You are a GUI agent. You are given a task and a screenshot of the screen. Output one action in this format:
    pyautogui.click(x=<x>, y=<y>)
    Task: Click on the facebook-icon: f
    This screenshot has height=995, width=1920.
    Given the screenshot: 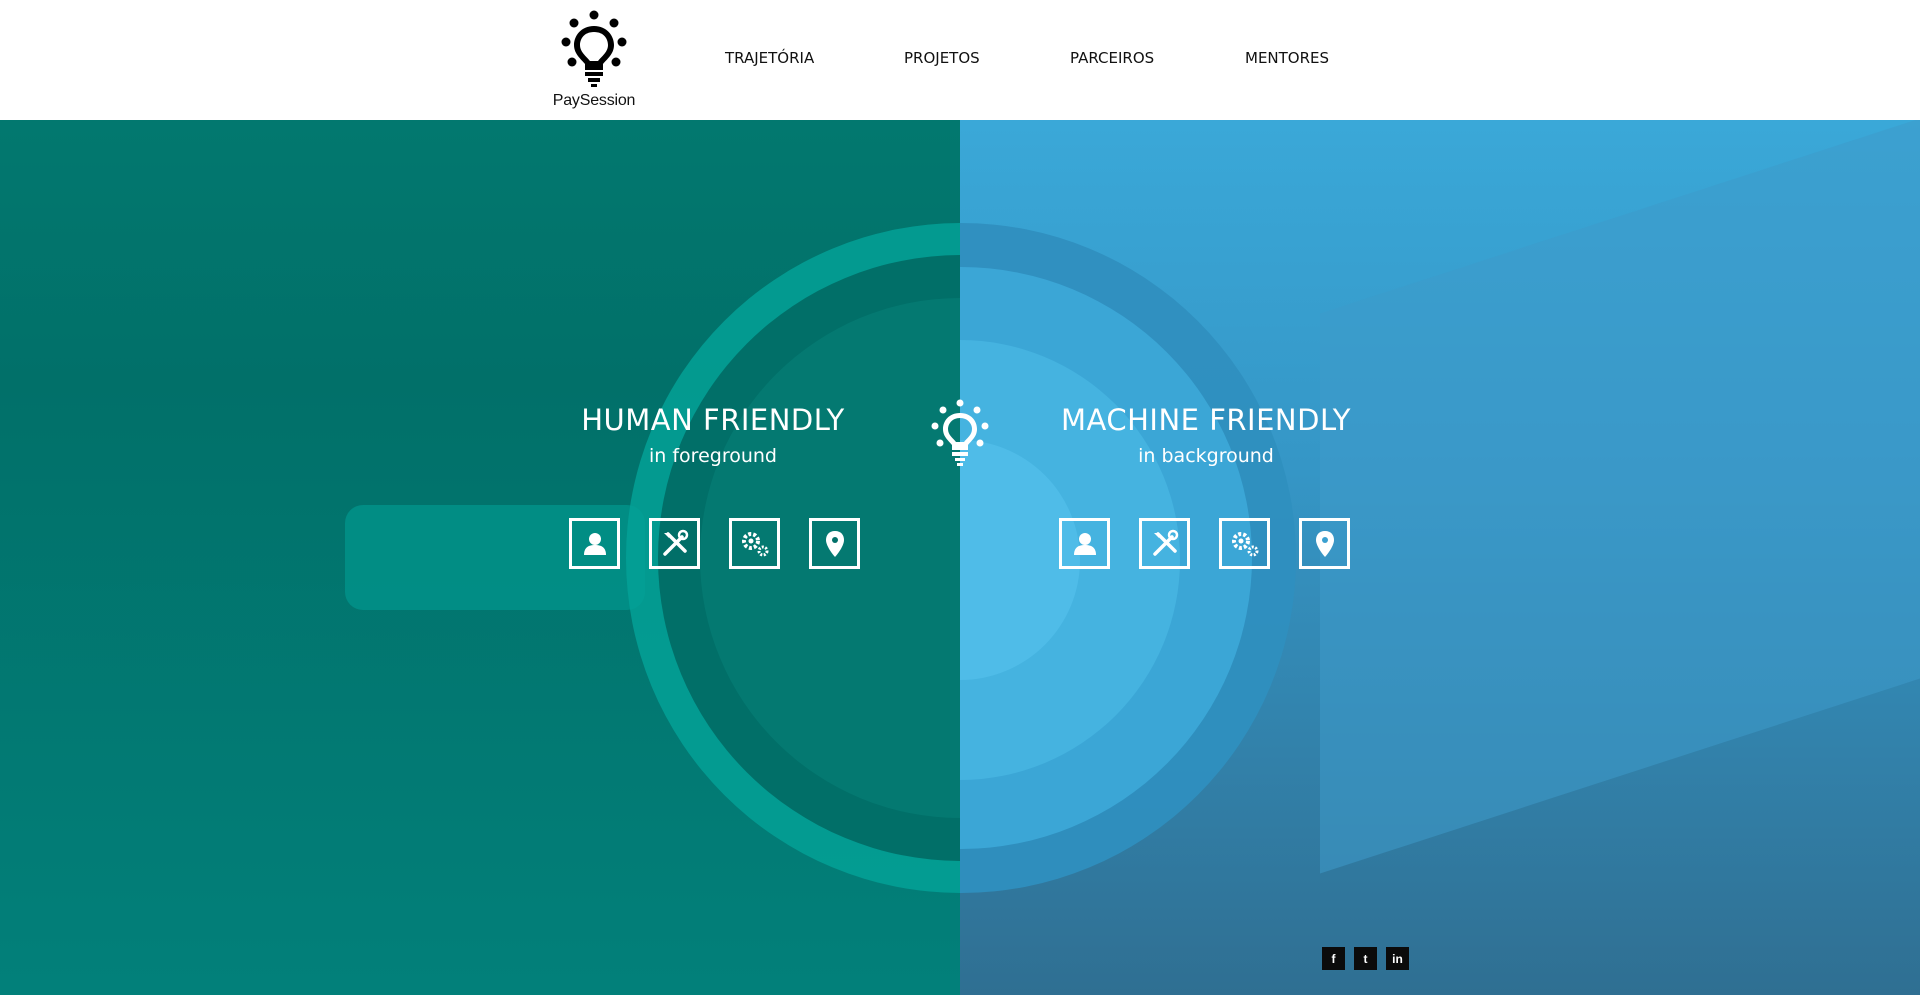 What is the action you would take?
    pyautogui.click(x=1333, y=958)
    